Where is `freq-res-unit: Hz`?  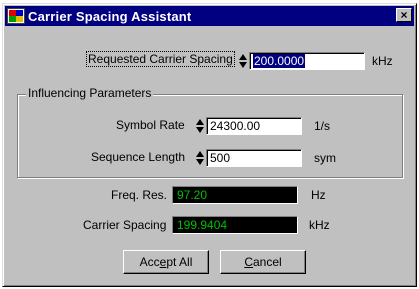 freq-res-unit: Hz is located at coordinates (318, 195).